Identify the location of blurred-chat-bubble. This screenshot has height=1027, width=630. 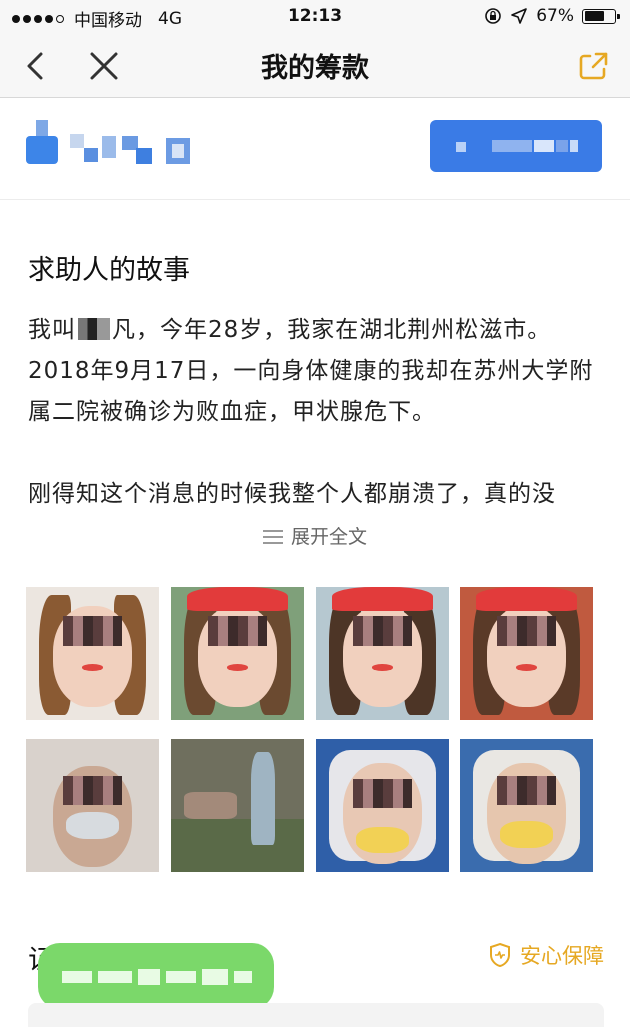
(156, 983).